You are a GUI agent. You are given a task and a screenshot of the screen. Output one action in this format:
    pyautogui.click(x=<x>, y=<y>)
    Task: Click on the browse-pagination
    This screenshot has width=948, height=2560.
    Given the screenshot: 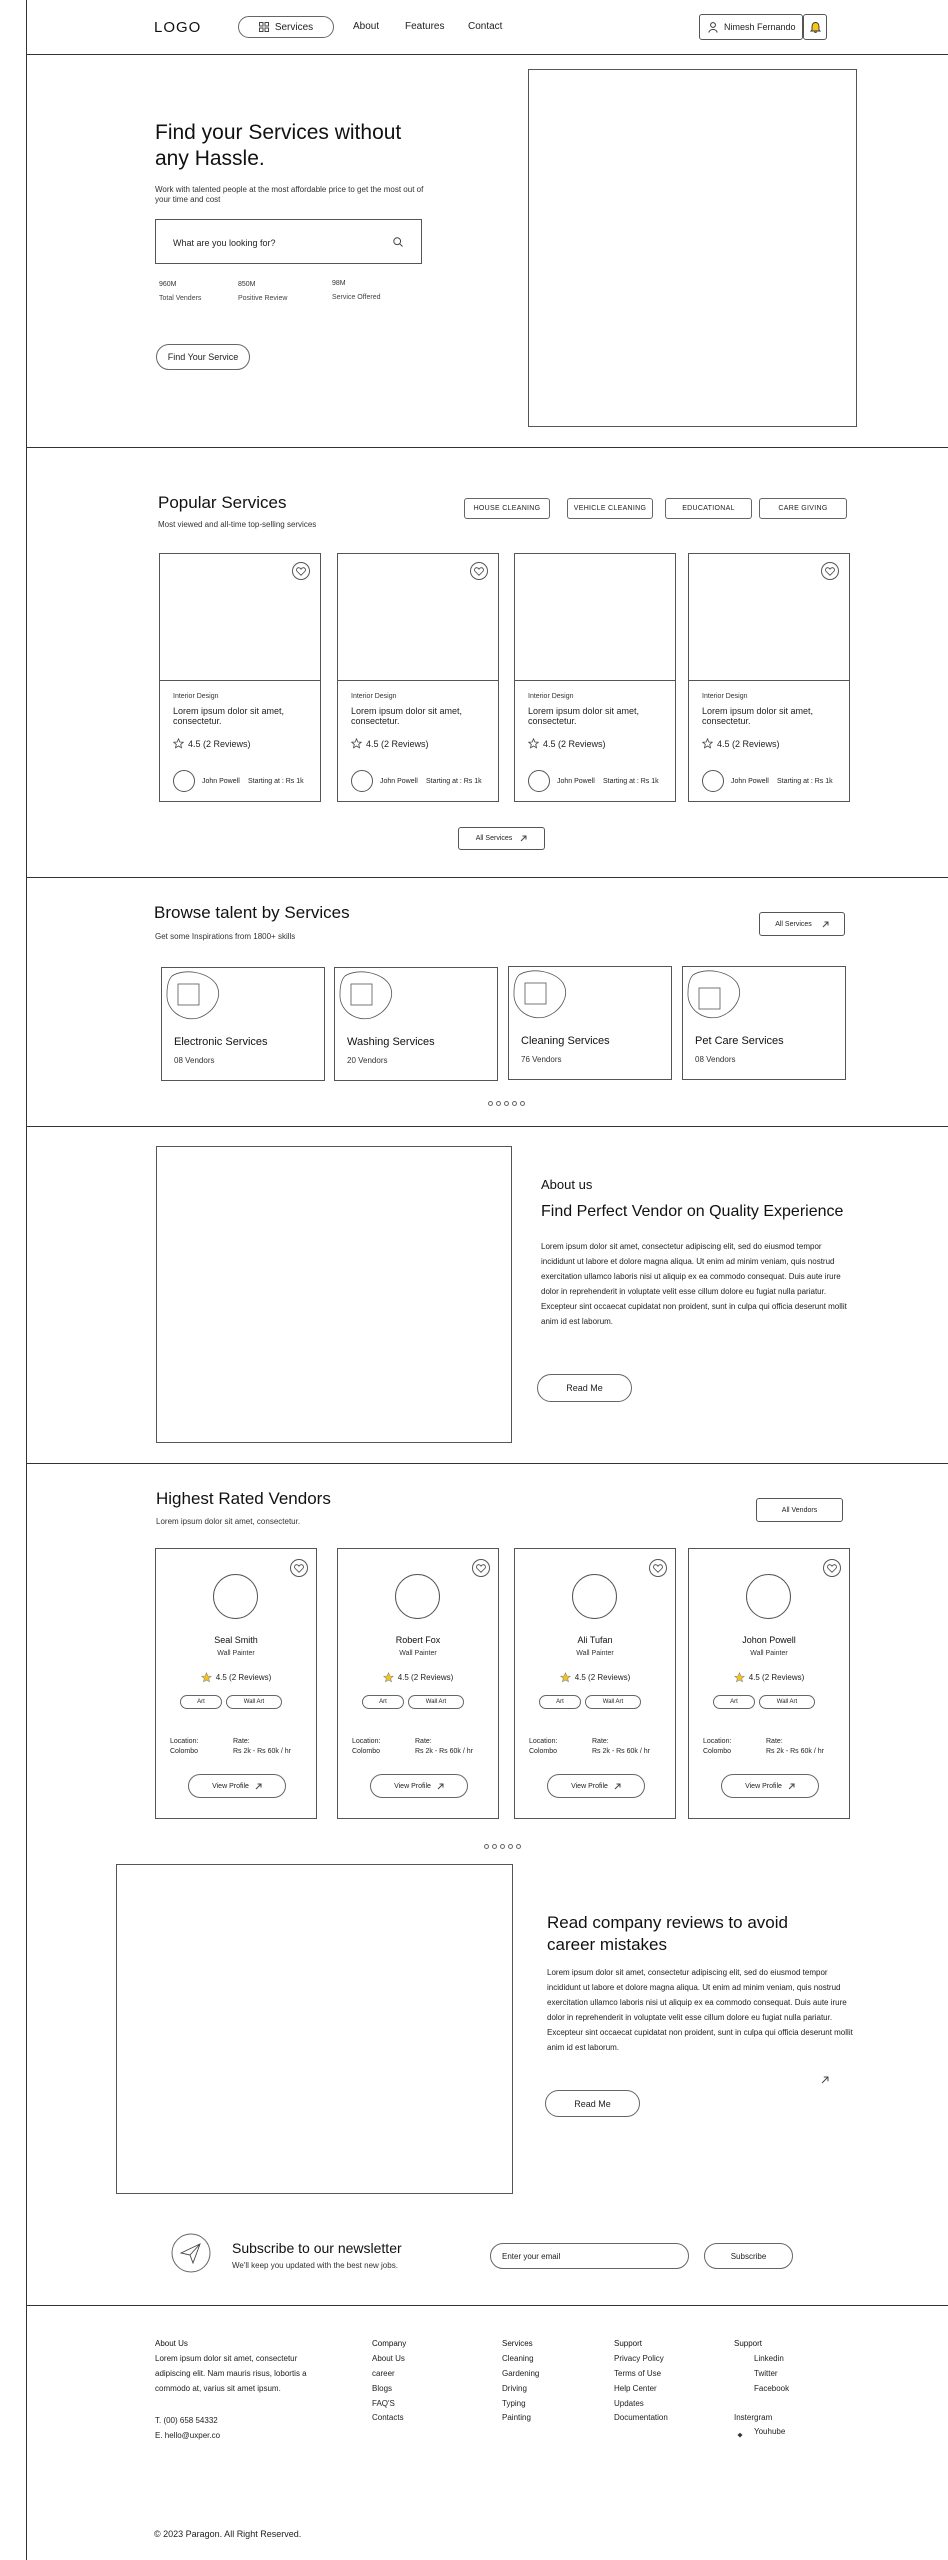 What is the action you would take?
    pyautogui.click(x=506, y=1103)
    